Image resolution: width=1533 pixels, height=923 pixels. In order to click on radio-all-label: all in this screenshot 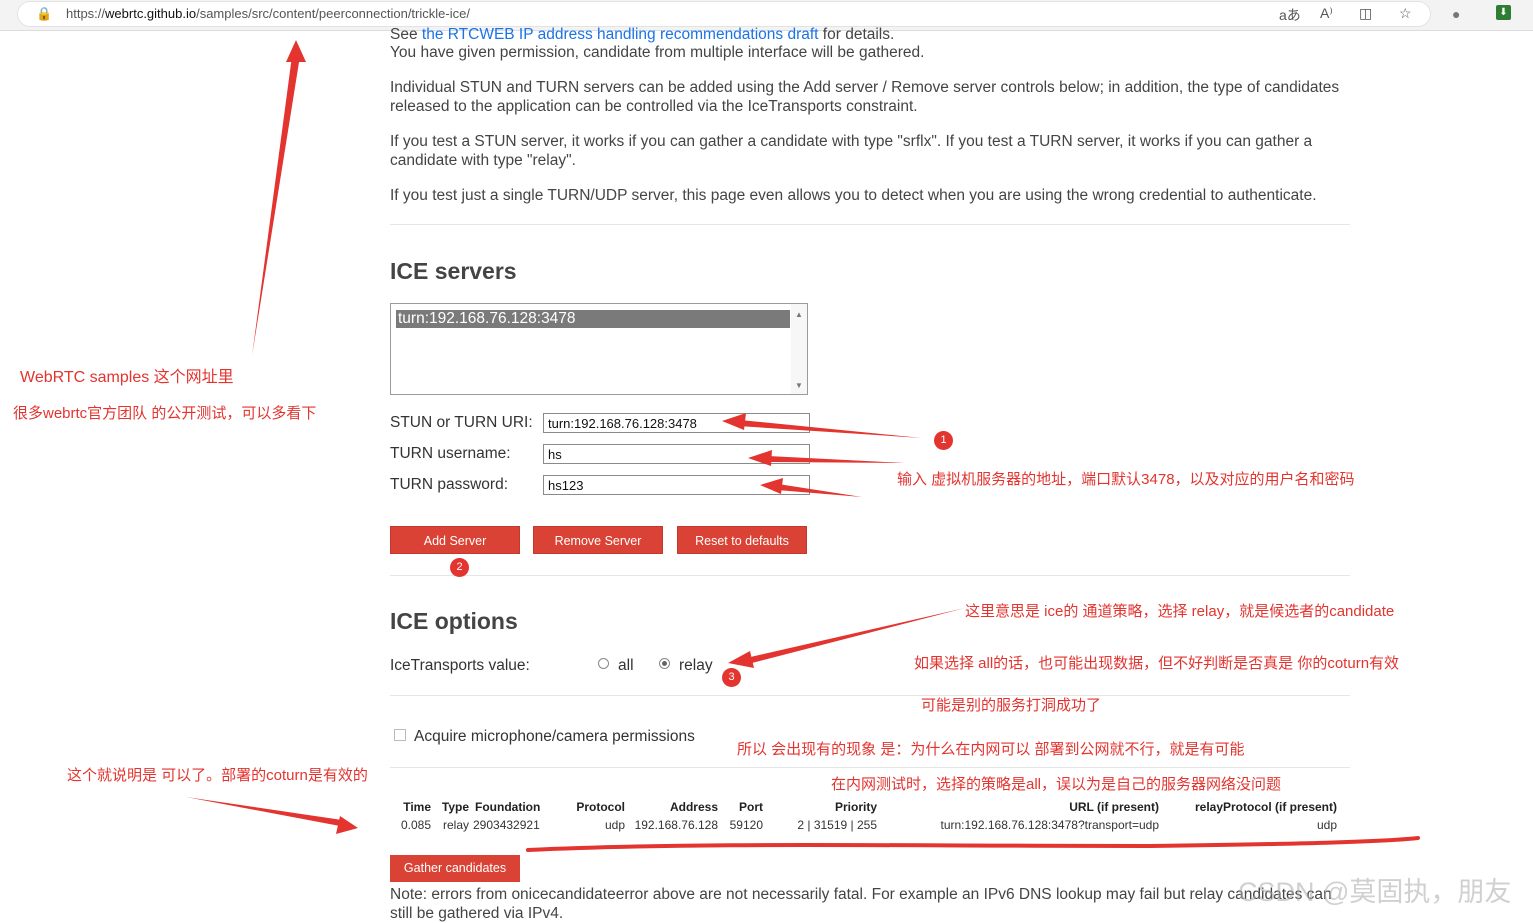, I will do `click(626, 665)`.